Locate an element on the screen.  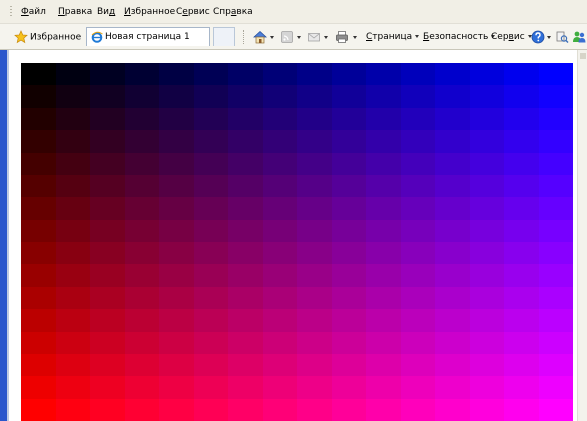
tab-new-page: Новая страница 1 is located at coordinates (148, 36).